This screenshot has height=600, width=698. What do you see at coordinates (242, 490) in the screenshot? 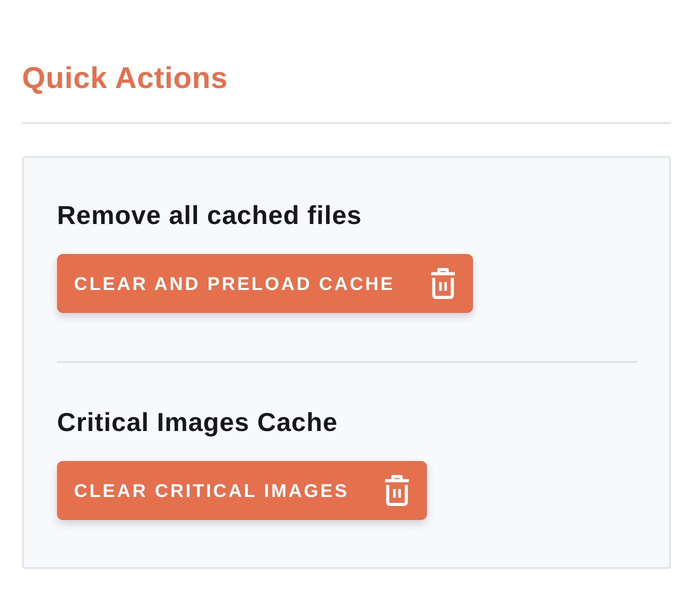
I see `clear-button: CLEAR CRITICAL IMAGES` at bounding box center [242, 490].